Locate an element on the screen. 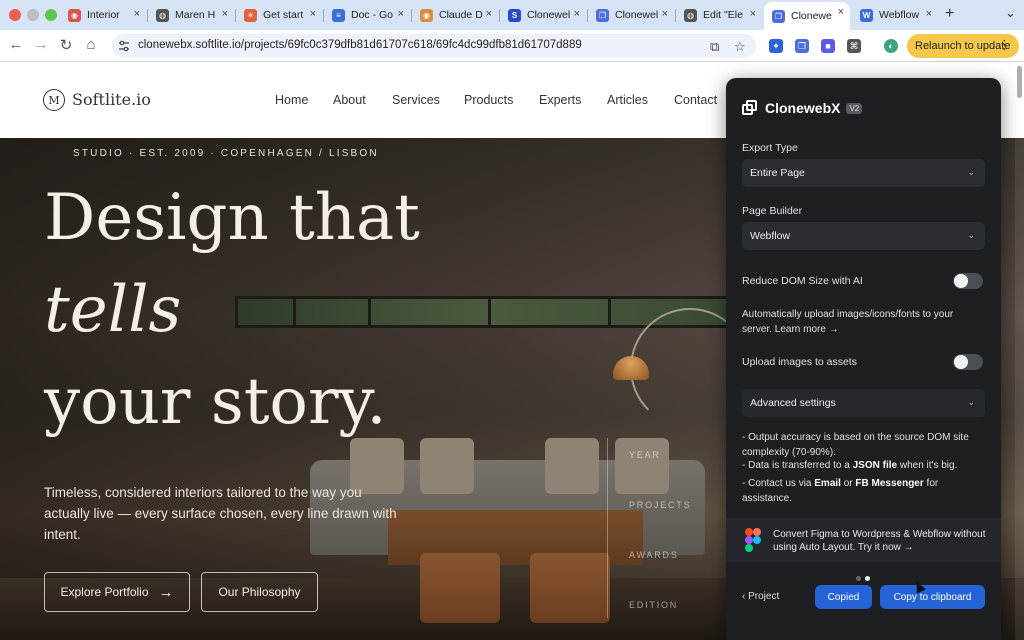  browser-tab: W Webflow × is located at coordinates (895, 15).